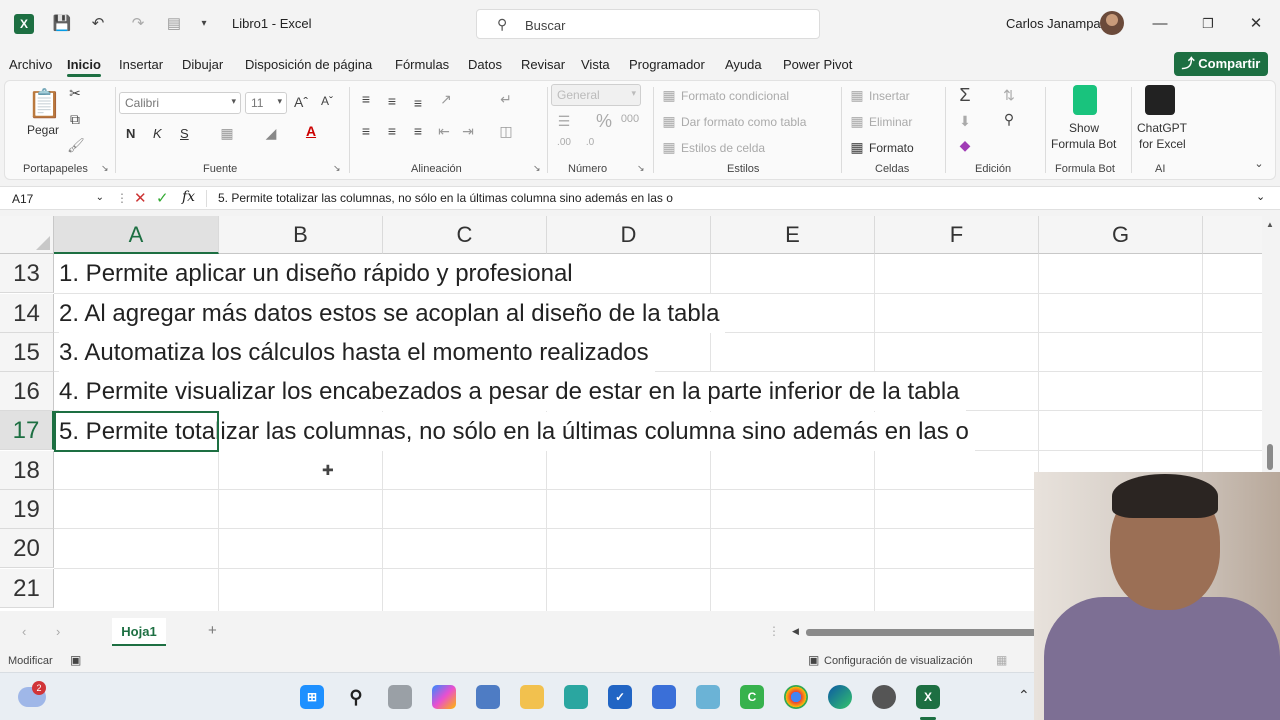 This screenshot has width=1280, height=720. I want to click on align-top-icon: ≡, so click(366, 99).